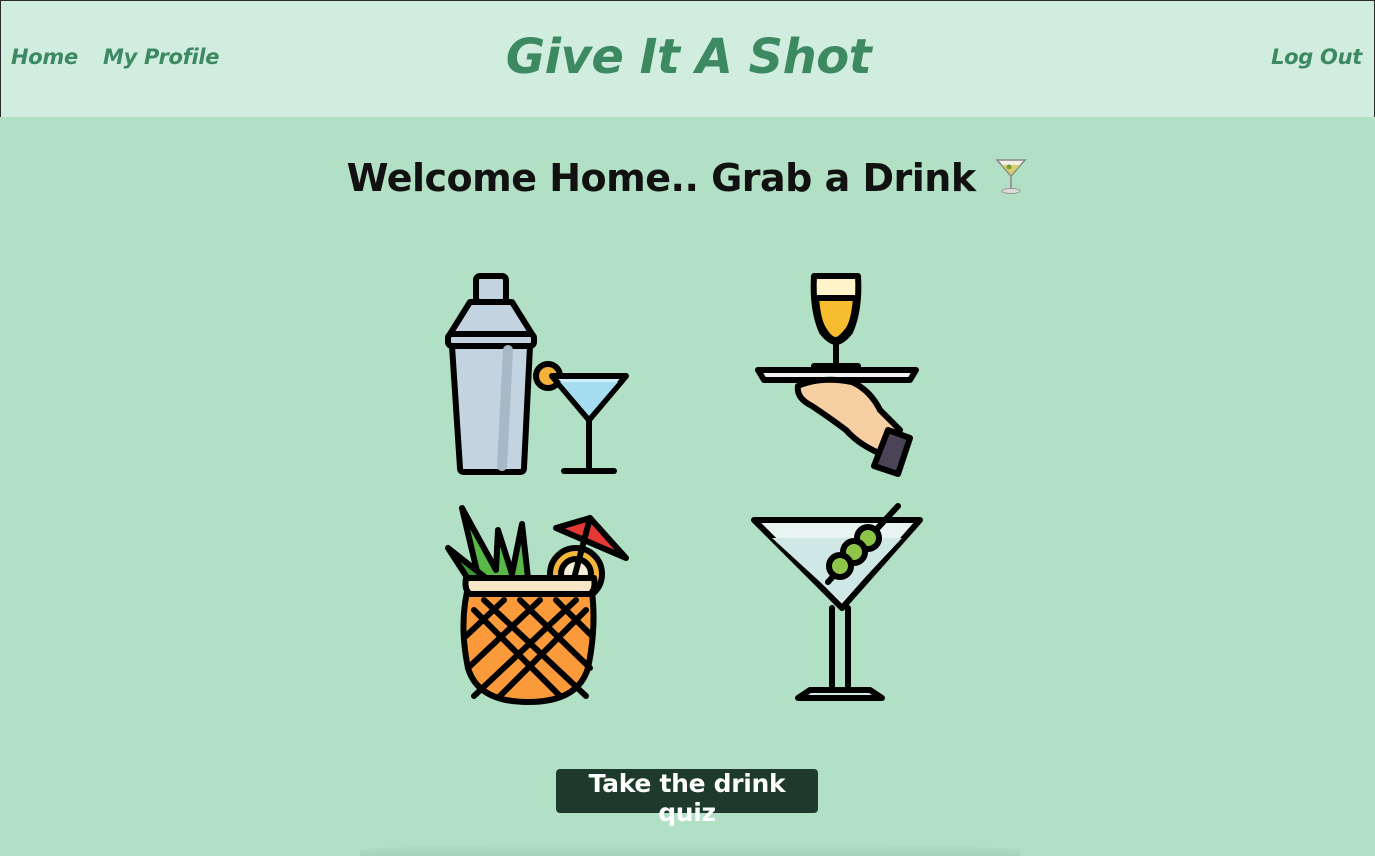 The height and width of the screenshot is (856, 1375). Describe the element at coordinates (44, 57) in the screenshot. I see `nav-home-link: Home` at that location.